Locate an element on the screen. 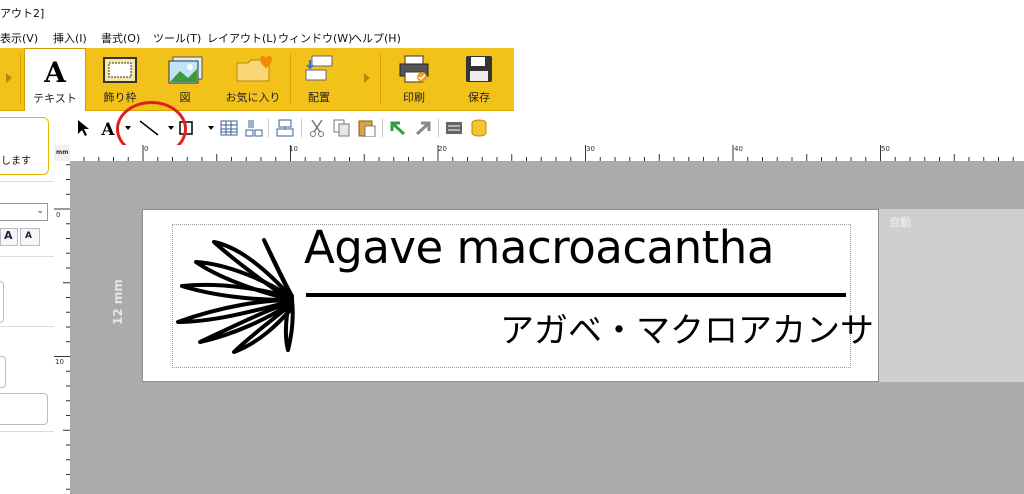  table-icon is located at coordinates (229, 128).